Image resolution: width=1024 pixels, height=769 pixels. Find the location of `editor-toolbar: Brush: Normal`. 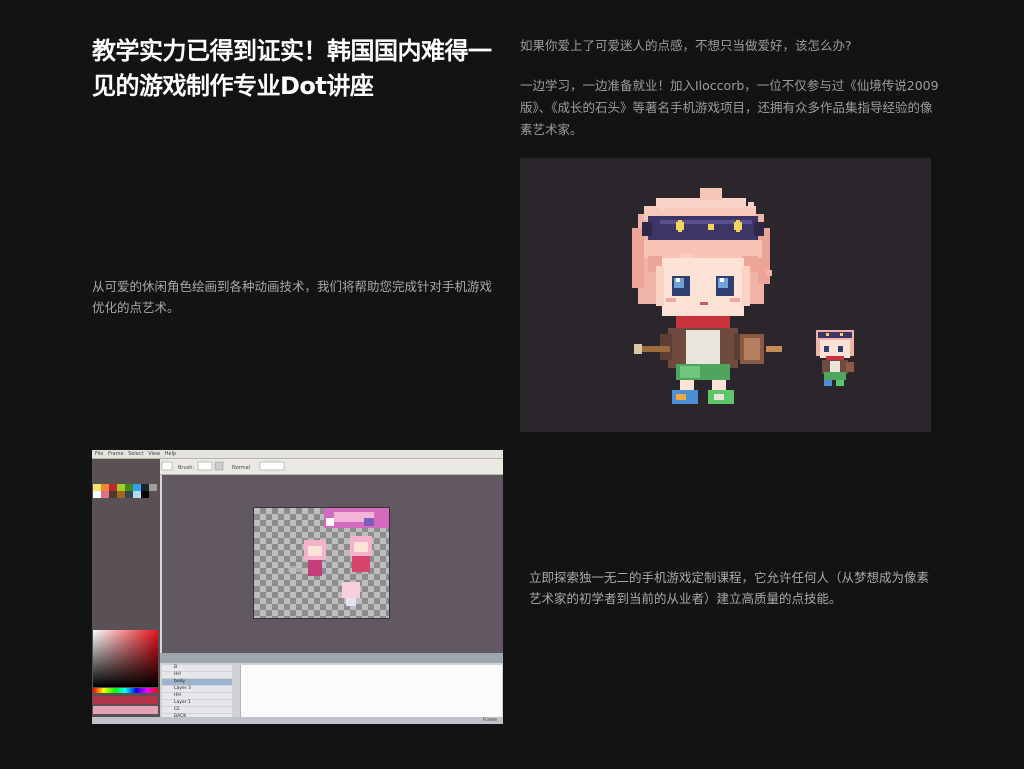

editor-toolbar: Brush: Normal is located at coordinates (331, 467).